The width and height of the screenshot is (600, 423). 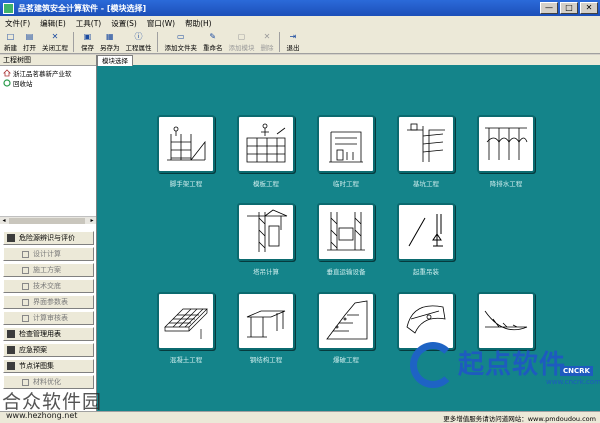 I want to click on menu-settings: 设置(S), so click(x=124, y=23).